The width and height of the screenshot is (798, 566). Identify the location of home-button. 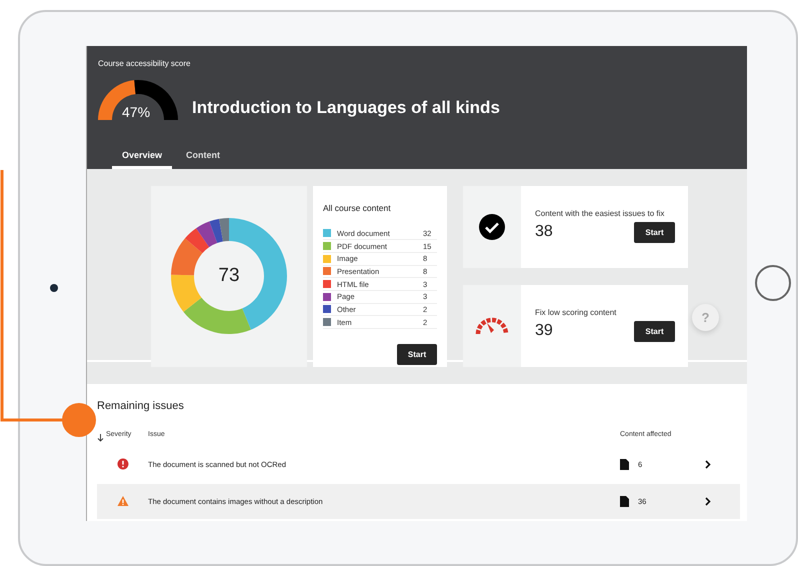
(773, 283).